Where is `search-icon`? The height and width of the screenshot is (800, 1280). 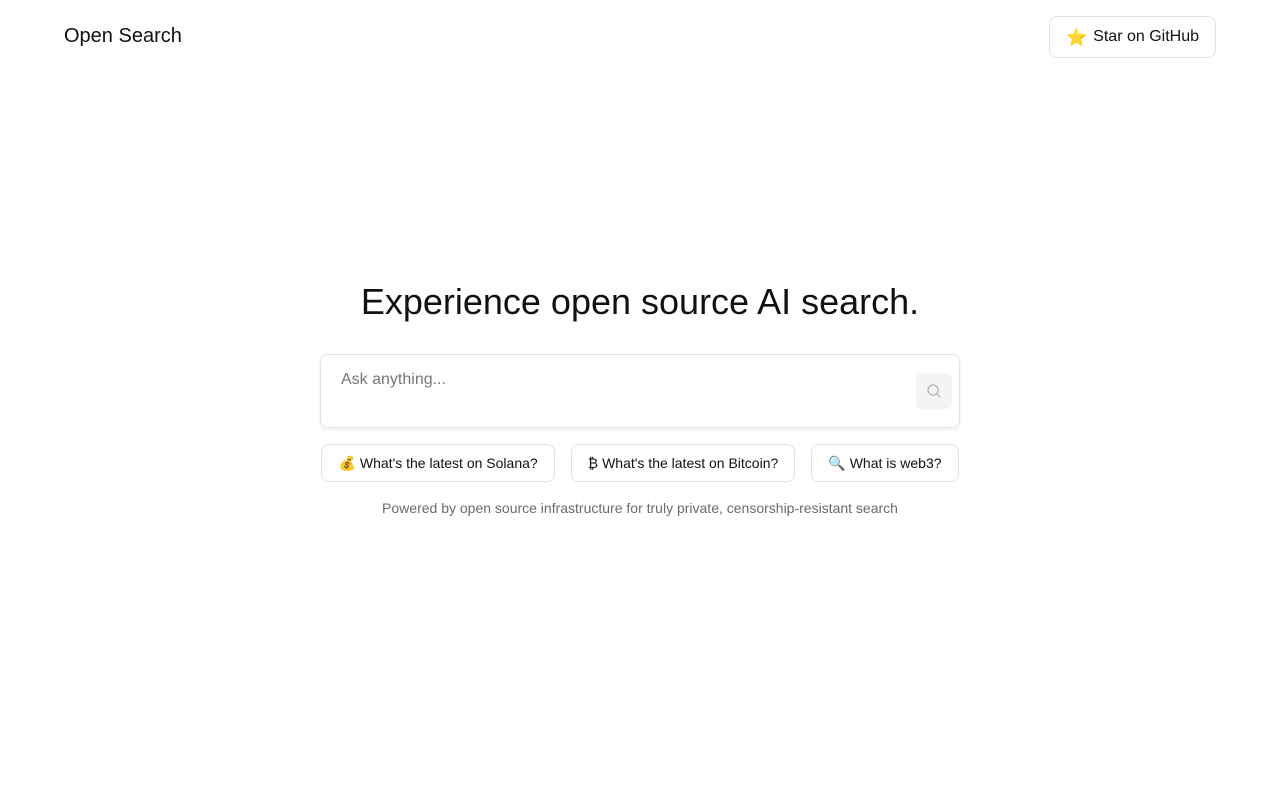 search-icon is located at coordinates (934, 391).